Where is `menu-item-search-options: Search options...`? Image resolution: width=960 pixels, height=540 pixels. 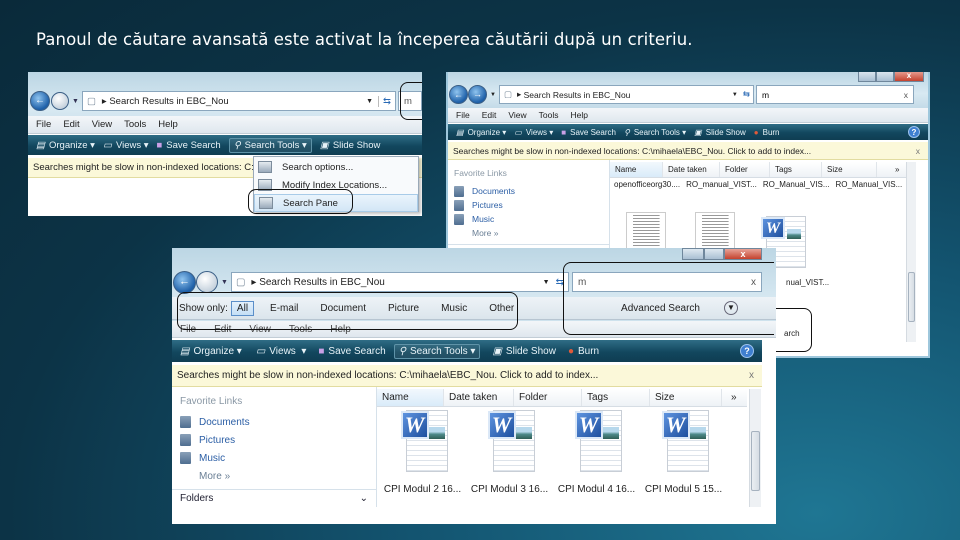
menu-item-search-options: Search options... is located at coordinates (336, 167).